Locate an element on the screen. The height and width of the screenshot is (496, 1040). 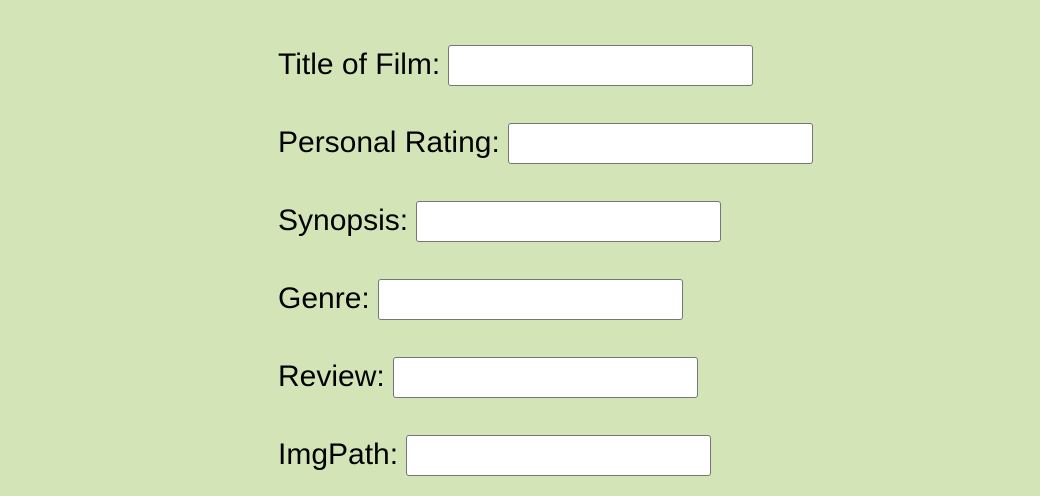
field-row-genre: Genre: is located at coordinates (545, 299).